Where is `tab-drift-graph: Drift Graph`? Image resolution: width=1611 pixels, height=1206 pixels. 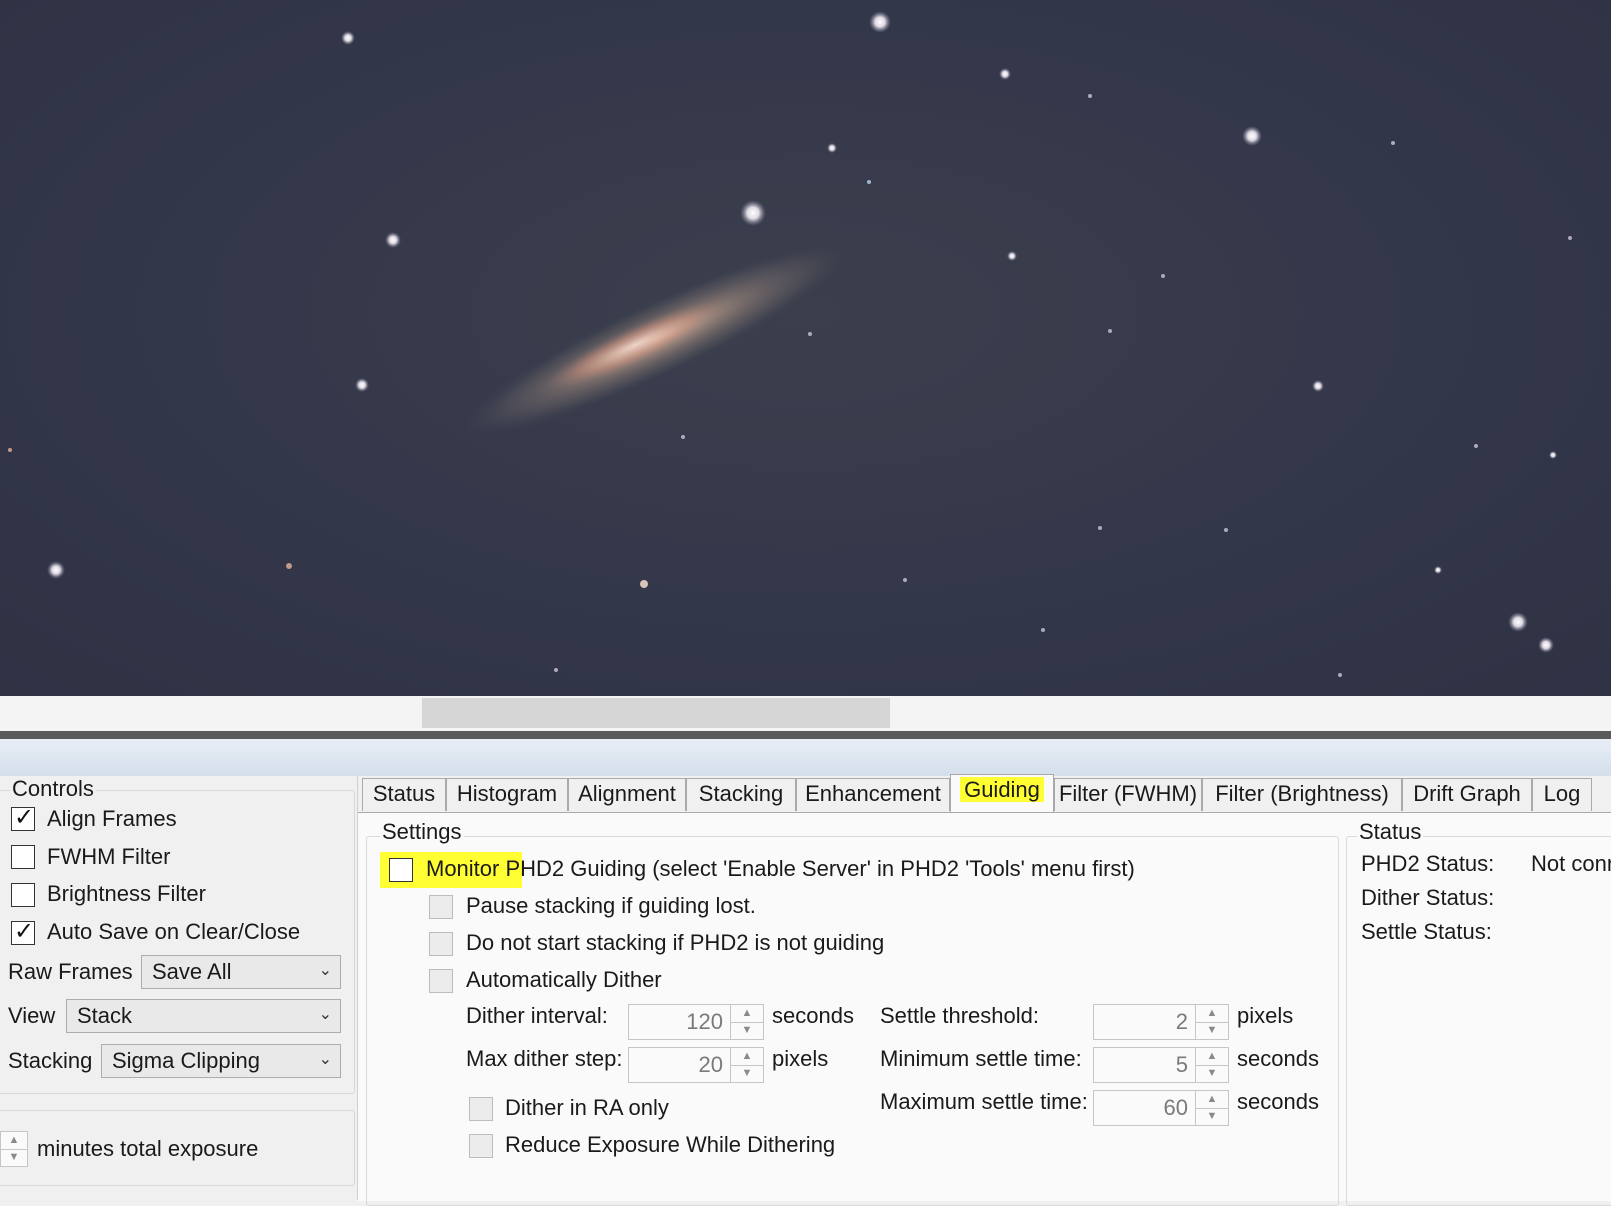 tab-drift-graph: Drift Graph is located at coordinates (1467, 794).